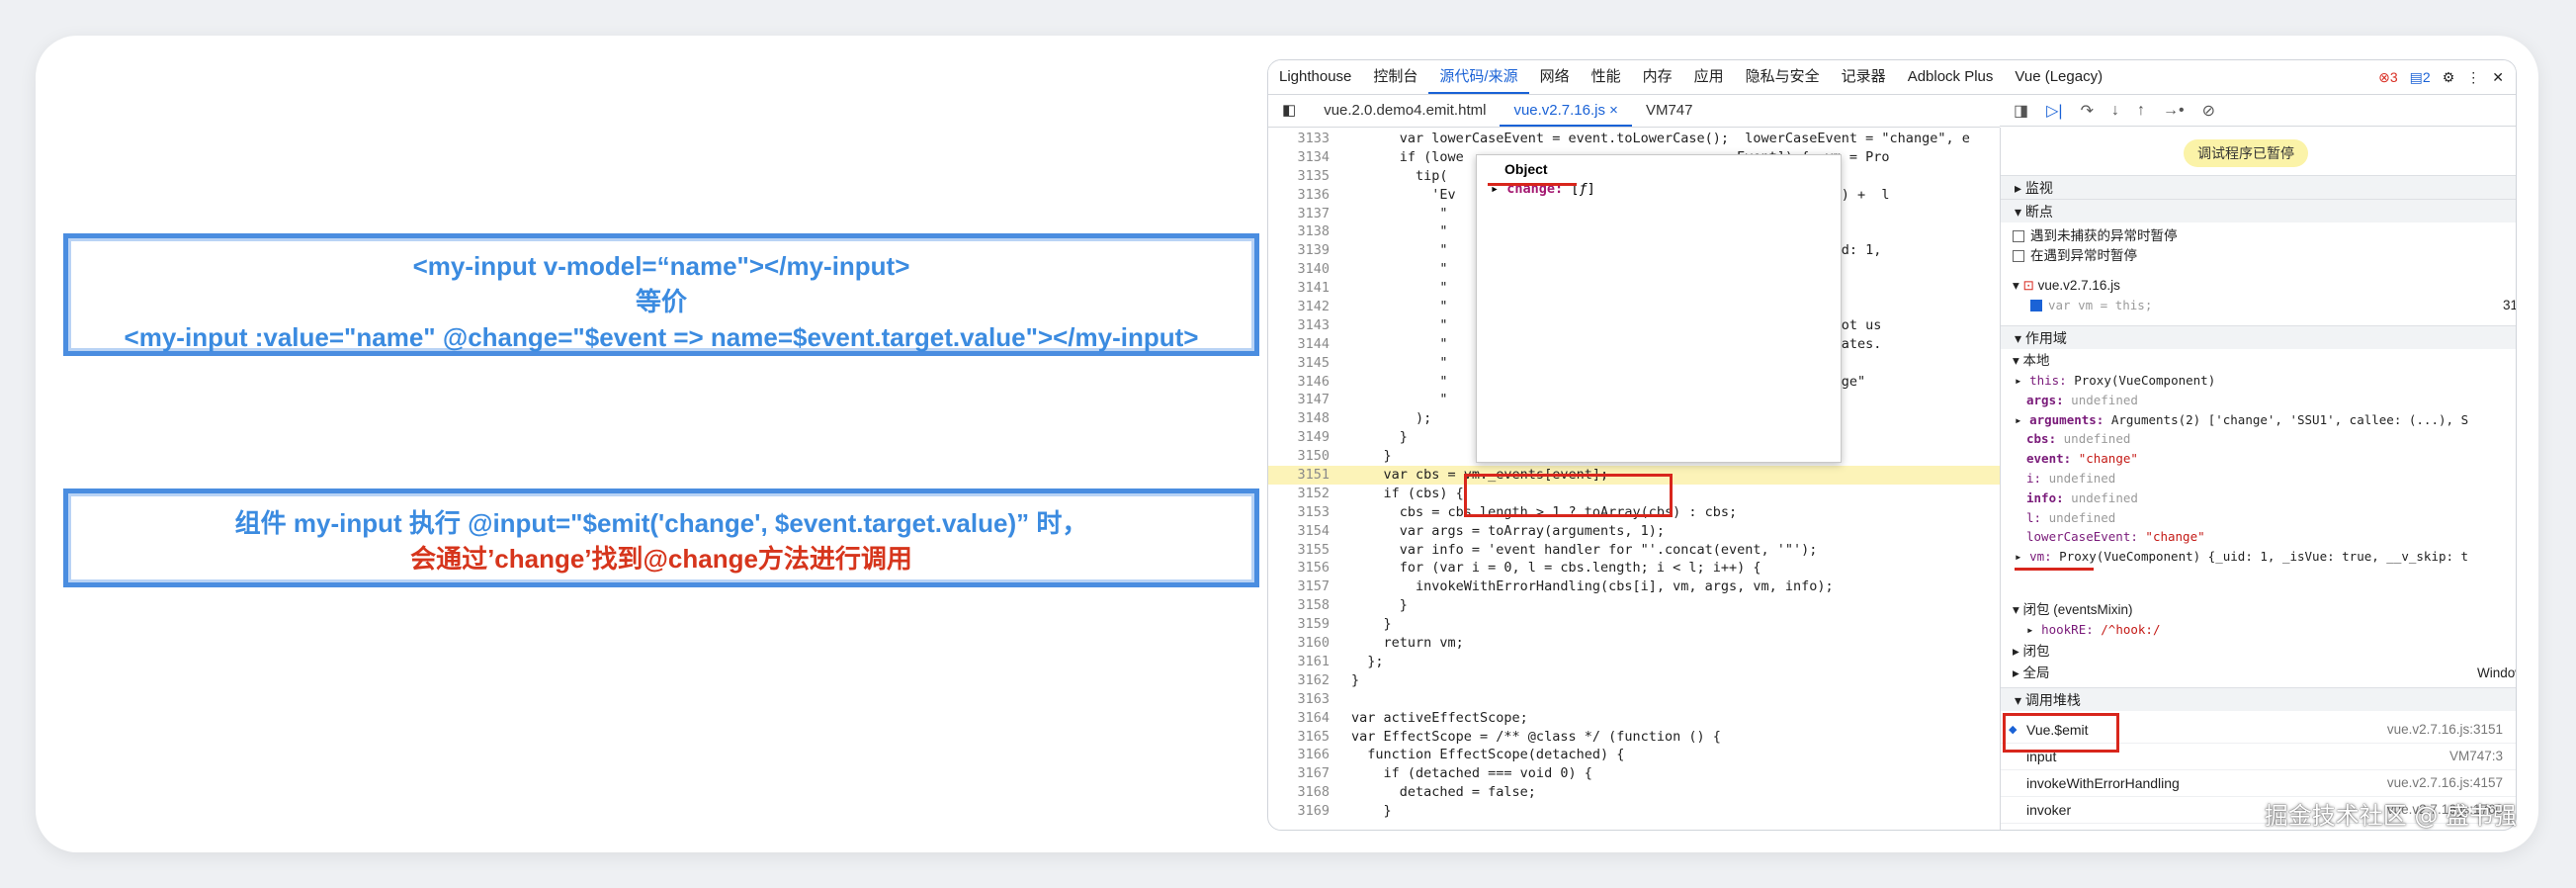 This screenshot has height=888, width=2576. Describe the element at coordinates (1309, 718) in the screenshot. I see `line-number: 3164` at that location.